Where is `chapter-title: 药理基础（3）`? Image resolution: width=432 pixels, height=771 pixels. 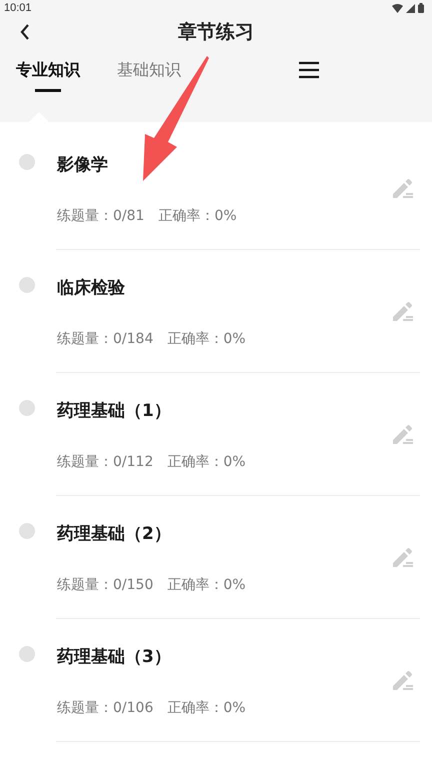
chapter-title: 药理基础（3） is located at coordinates (114, 657).